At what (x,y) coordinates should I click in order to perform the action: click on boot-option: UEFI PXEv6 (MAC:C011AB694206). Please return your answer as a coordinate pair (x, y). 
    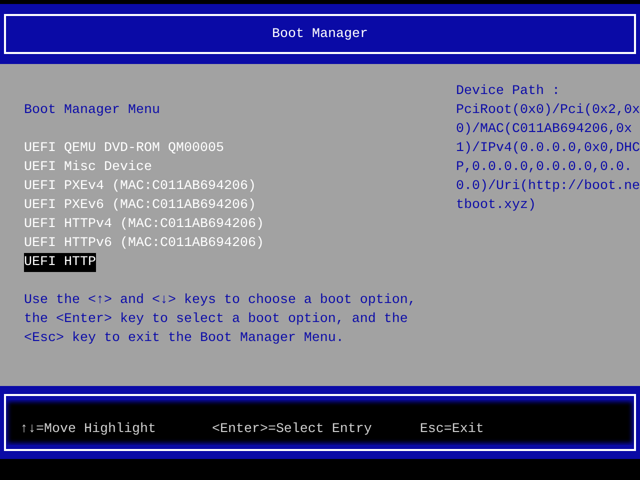
    Looking at the image, I should click on (140, 205).